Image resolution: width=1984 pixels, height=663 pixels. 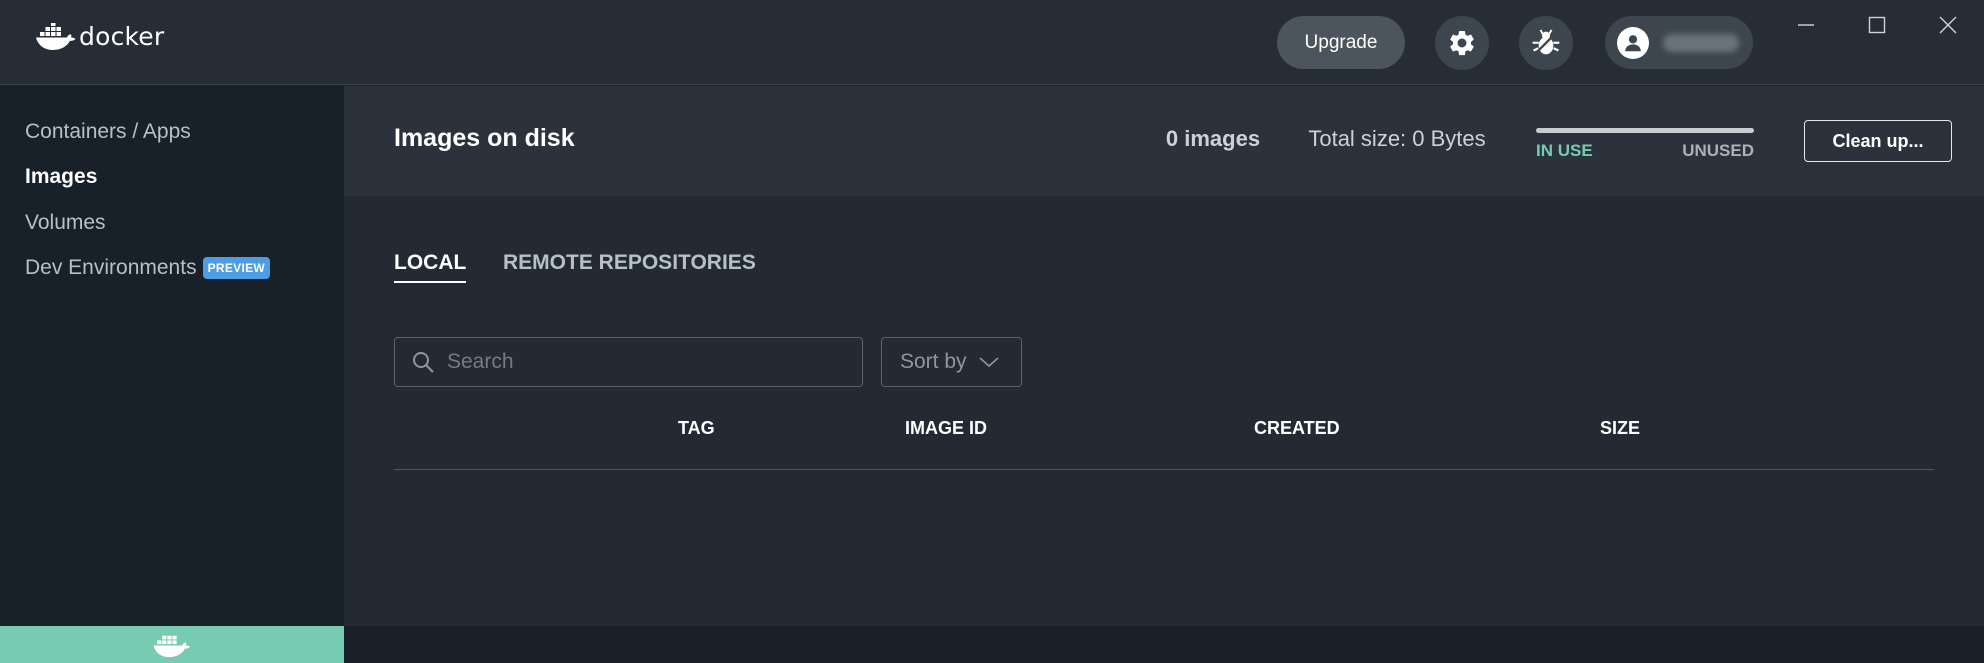 I want to click on search-input, so click(x=647, y=362).